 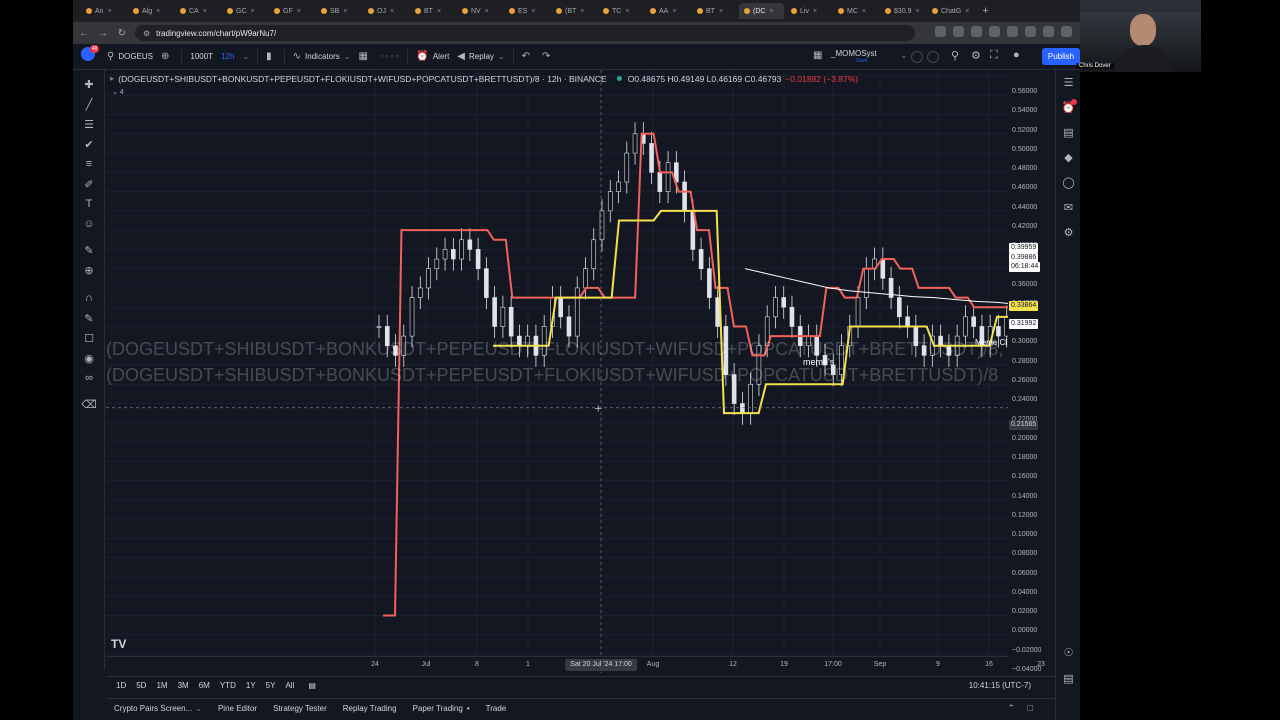 What do you see at coordinates (1000, 685) in the screenshot?
I see `clock-timezone: 10:41:15 (UTC-7)` at bounding box center [1000, 685].